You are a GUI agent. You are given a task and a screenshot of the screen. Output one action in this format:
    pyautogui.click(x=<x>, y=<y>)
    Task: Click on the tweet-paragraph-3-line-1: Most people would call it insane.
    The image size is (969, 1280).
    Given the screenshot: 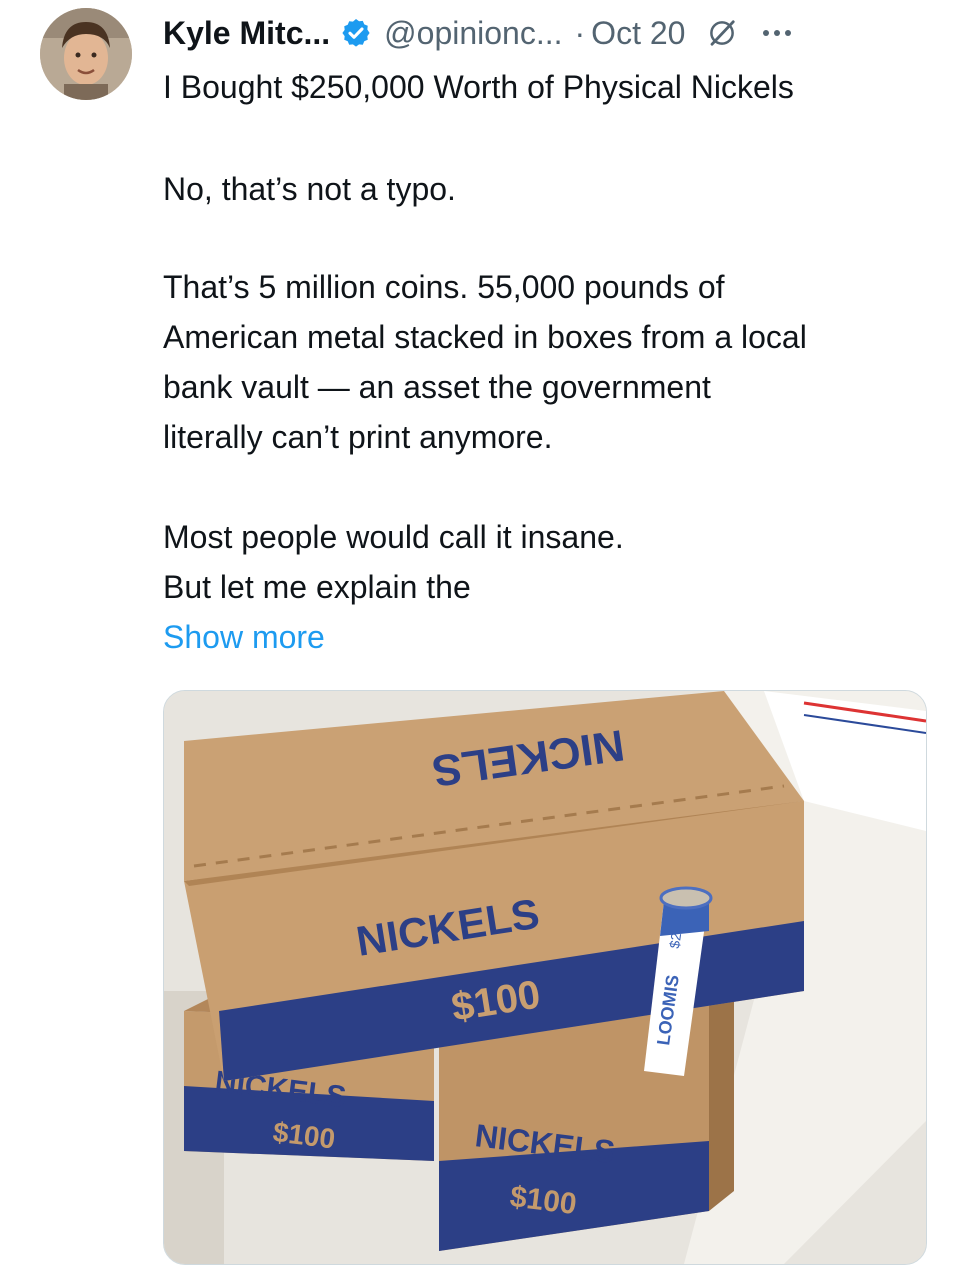 What is the action you would take?
    pyautogui.click(x=393, y=537)
    